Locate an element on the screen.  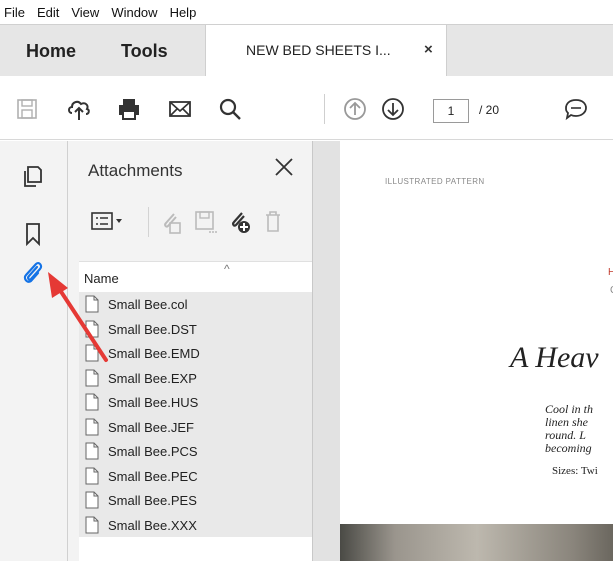
document-photo is located at coordinates (476, 542).